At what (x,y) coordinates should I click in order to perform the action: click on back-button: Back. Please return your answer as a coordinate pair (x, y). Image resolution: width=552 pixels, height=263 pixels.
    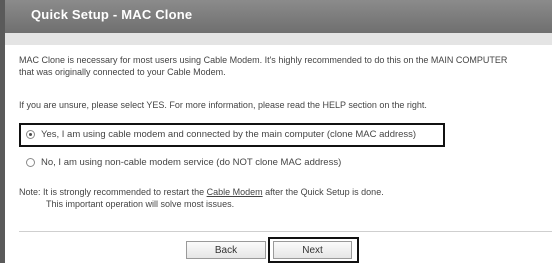
    Looking at the image, I should click on (226, 250).